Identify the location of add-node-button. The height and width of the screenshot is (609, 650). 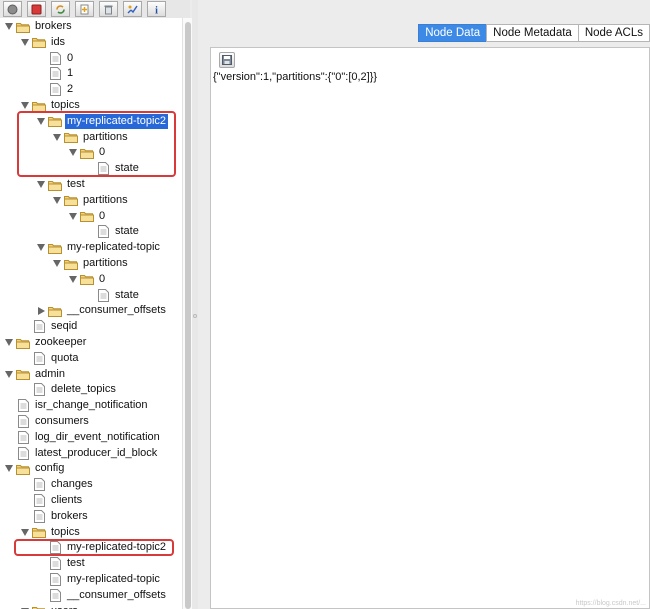
(84, 9).